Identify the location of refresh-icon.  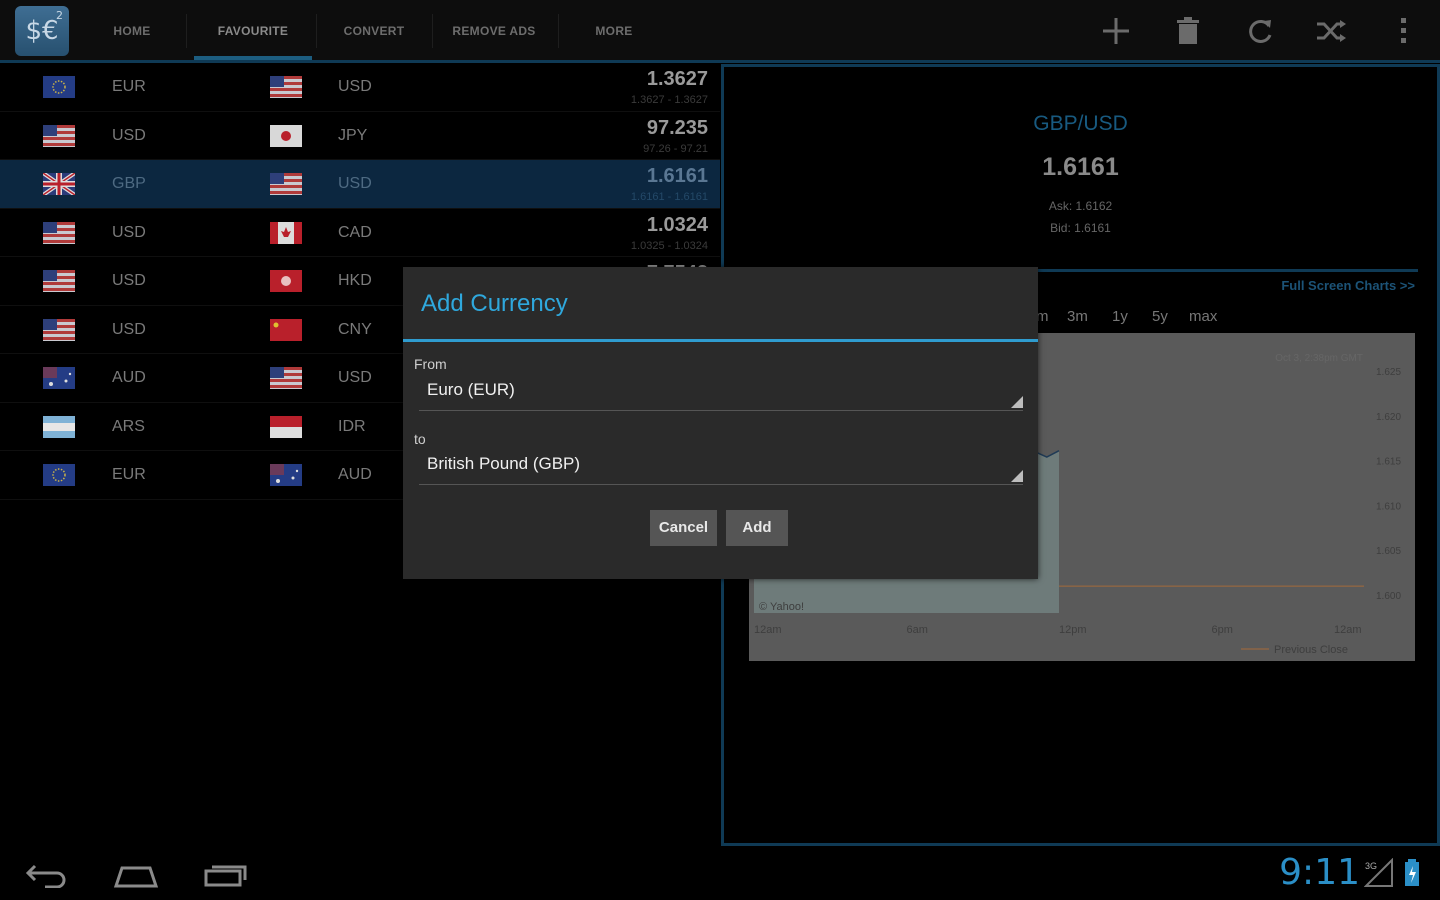
(1260, 31).